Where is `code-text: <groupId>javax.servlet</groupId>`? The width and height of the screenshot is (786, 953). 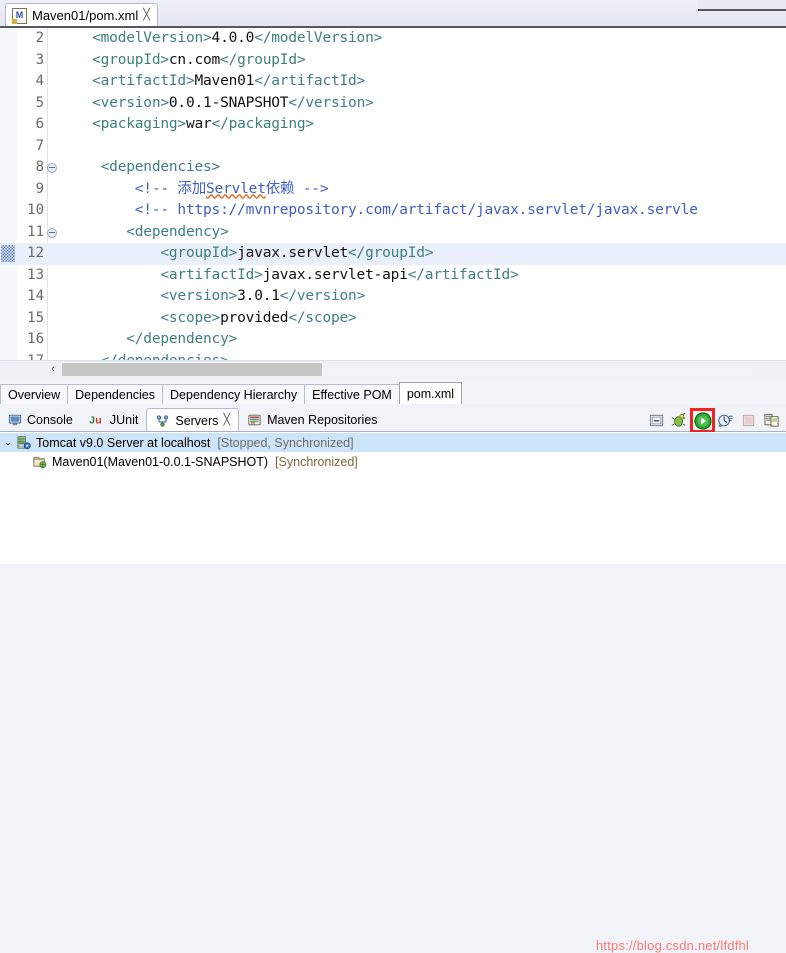
code-text: <groupId>javax.servlet</groupId> is located at coordinates (297, 253).